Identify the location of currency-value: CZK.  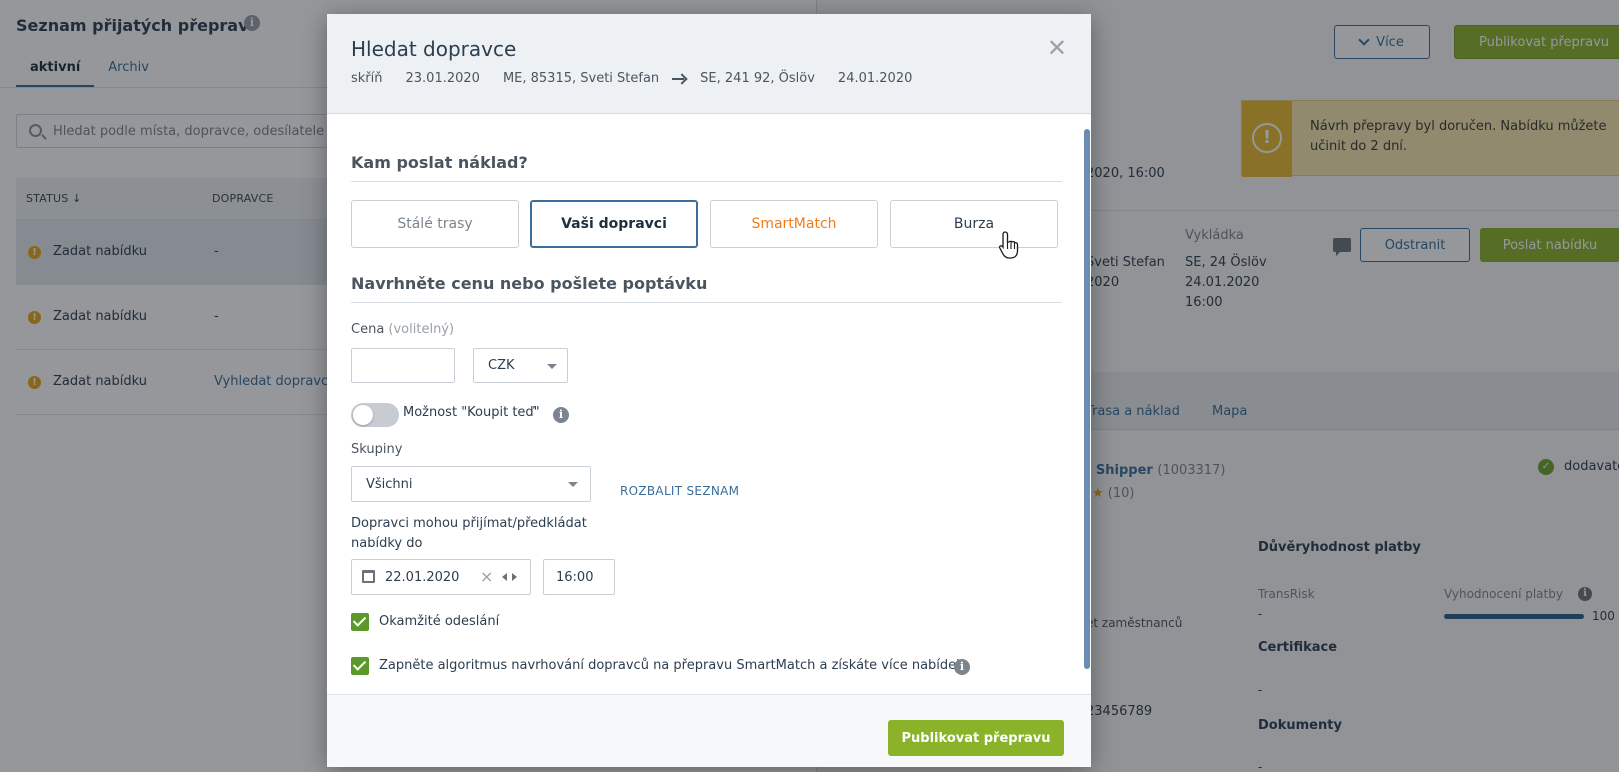
(501, 365).